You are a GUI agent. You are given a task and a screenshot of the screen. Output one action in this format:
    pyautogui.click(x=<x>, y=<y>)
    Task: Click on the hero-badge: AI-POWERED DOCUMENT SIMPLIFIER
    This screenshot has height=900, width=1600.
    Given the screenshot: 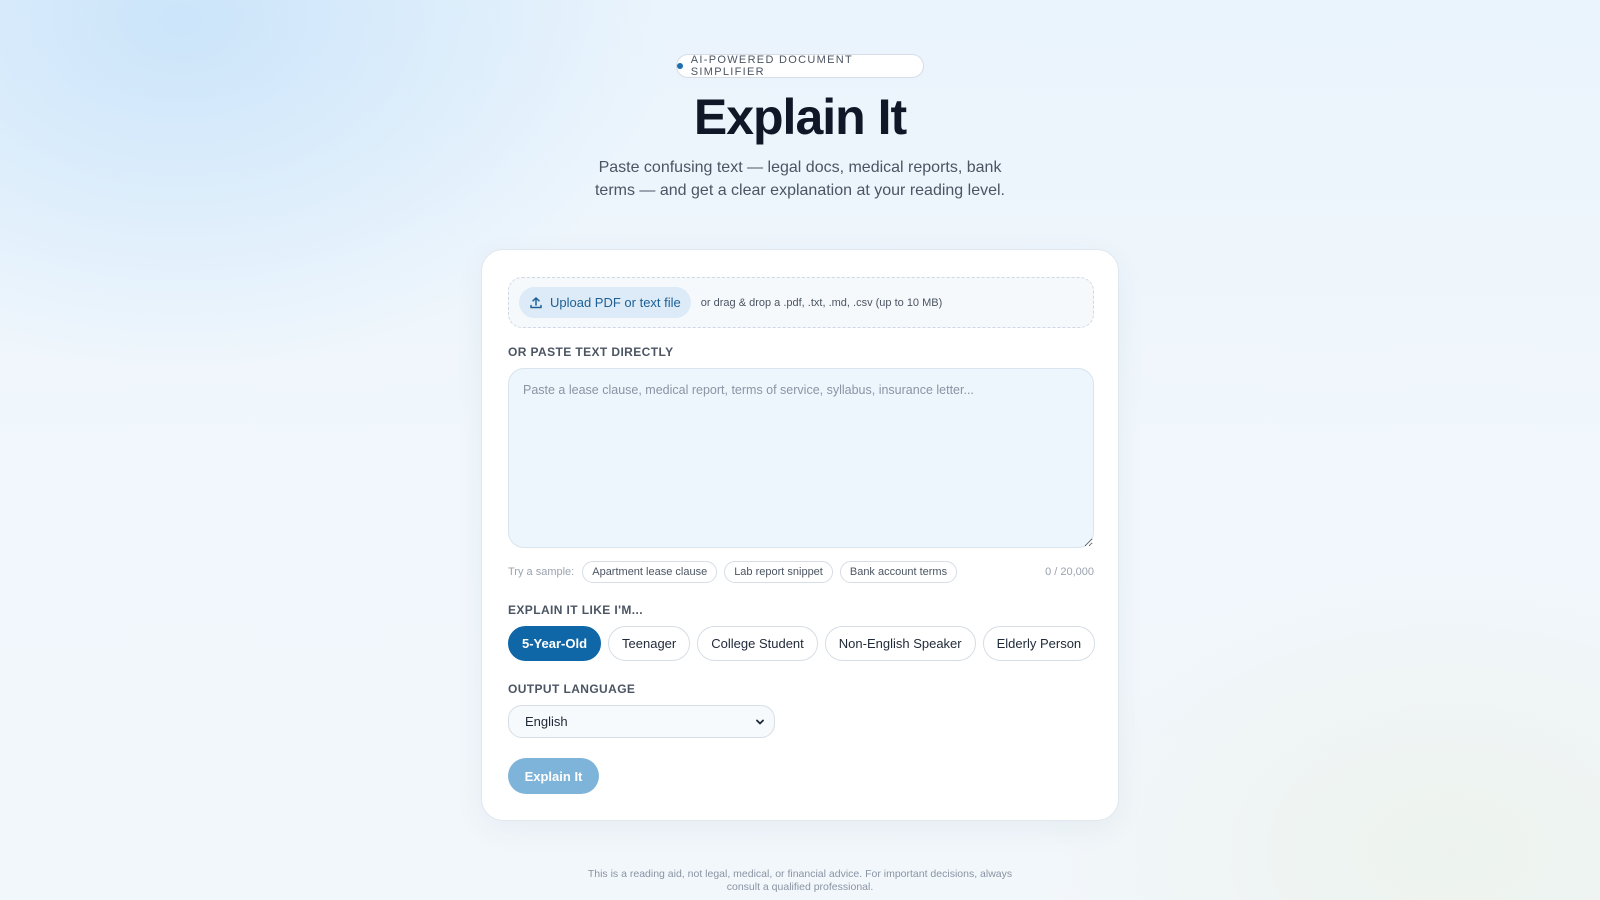 What is the action you would take?
    pyautogui.click(x=800, y=66)
    